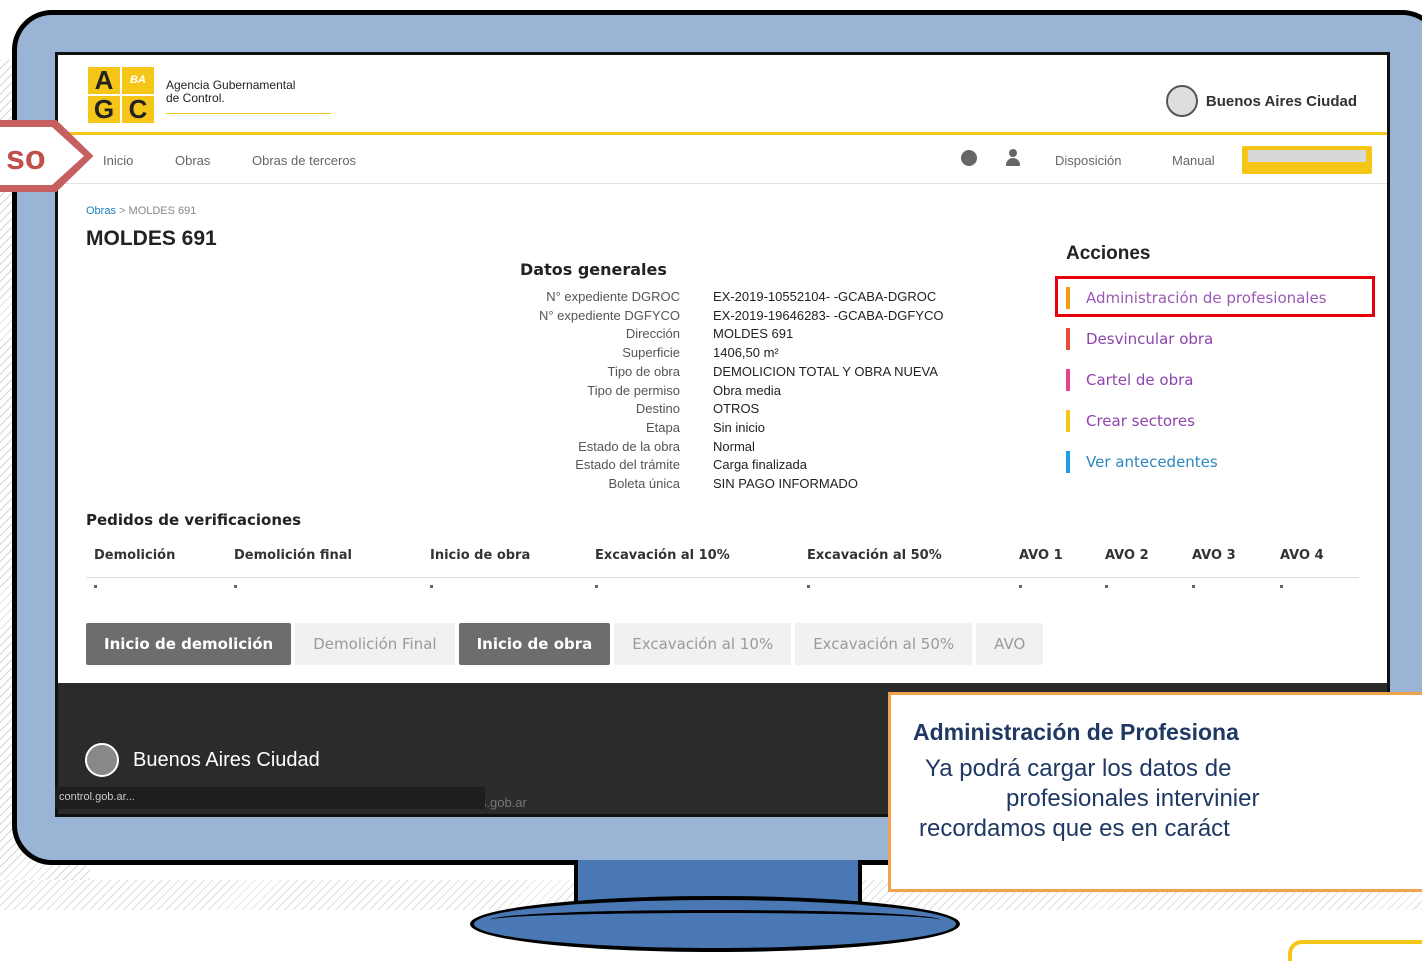  Describe the element at coordinates (1152, 462) in the screenshot. I see `action-label: Ver antecedentes` at that location.